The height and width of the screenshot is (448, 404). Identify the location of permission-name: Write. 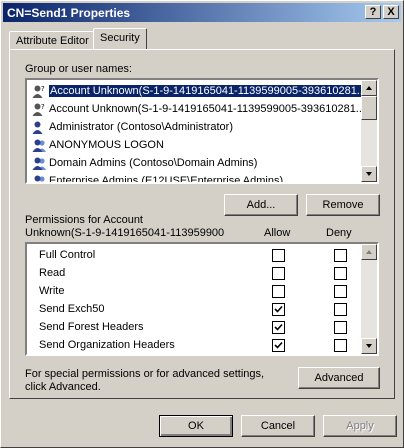
(52, 291).